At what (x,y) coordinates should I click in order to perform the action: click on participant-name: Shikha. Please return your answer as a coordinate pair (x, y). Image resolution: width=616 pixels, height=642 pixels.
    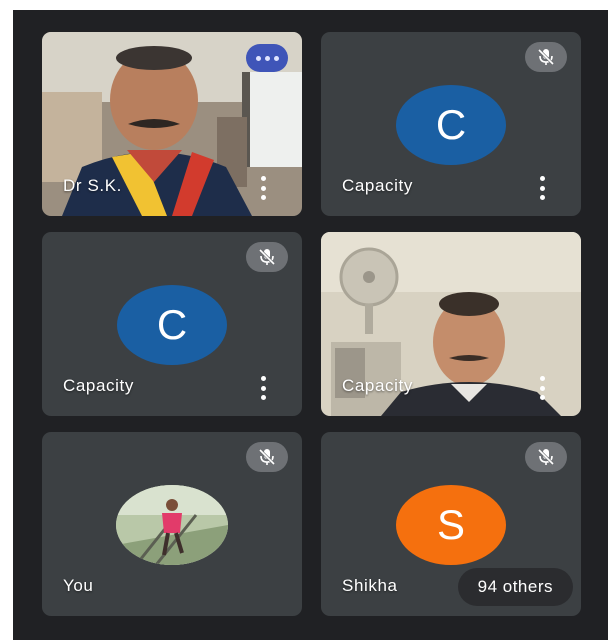
    Looking at the image, I should click on (370, 585).